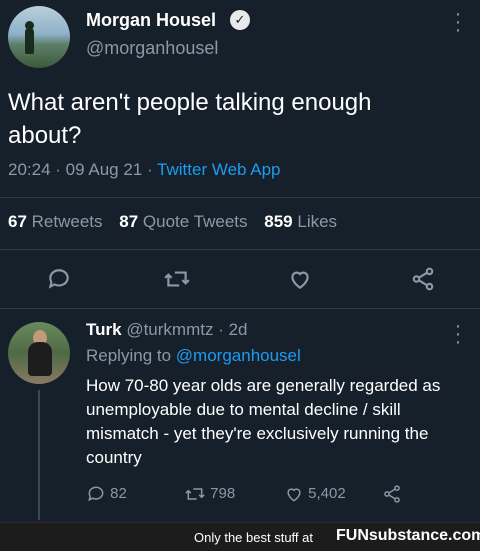  I want to click on watermark-tagline: Only the best stuff at, so click(253, 537).